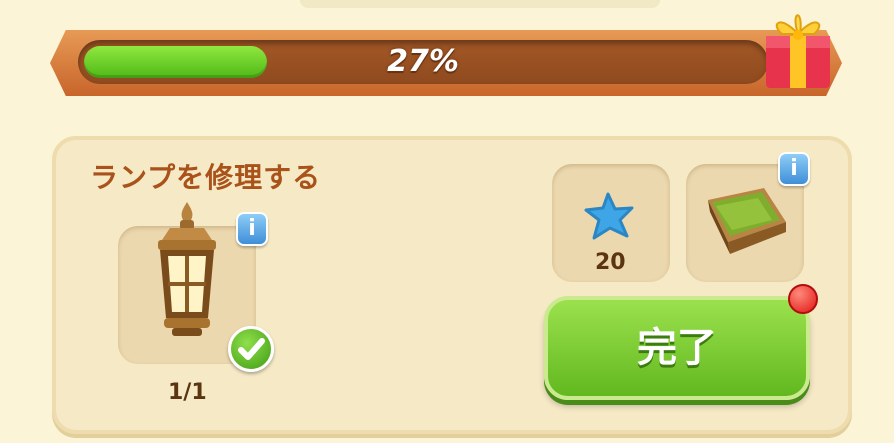 The width and height of the screenshot is (894, 443). I want to click on notification-dot, so click(803, 299).